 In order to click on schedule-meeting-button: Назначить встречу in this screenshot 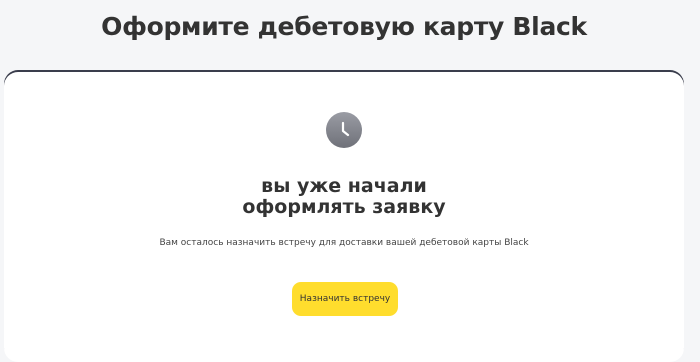, I will do `click(345, 299)`.